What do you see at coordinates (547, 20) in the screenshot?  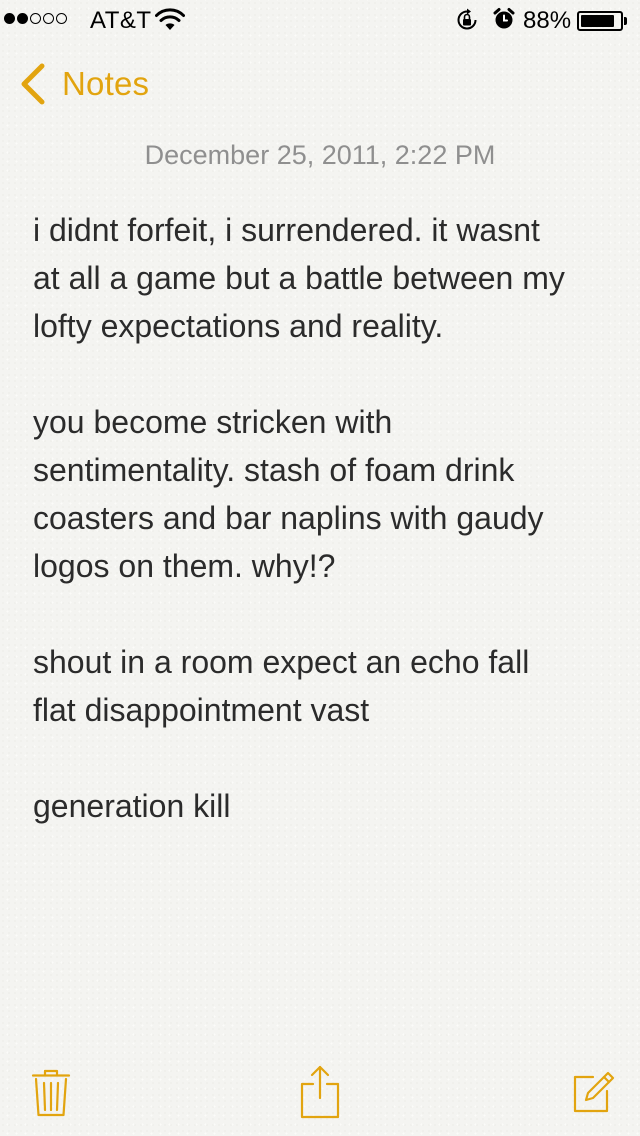 I see `battery-percentage: 88%` at bounding box center [547, 20].